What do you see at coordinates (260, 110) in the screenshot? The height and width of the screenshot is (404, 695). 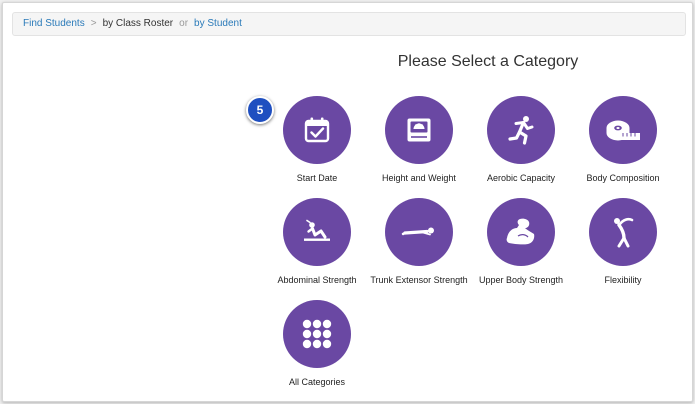 I see `step-number-badge: 5` at bounding box center [260, 110].